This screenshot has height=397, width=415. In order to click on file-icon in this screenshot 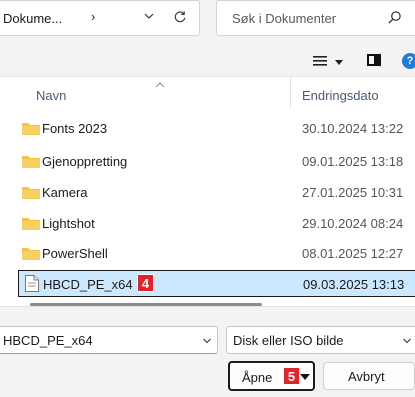, I will do `click(32, 283)`.